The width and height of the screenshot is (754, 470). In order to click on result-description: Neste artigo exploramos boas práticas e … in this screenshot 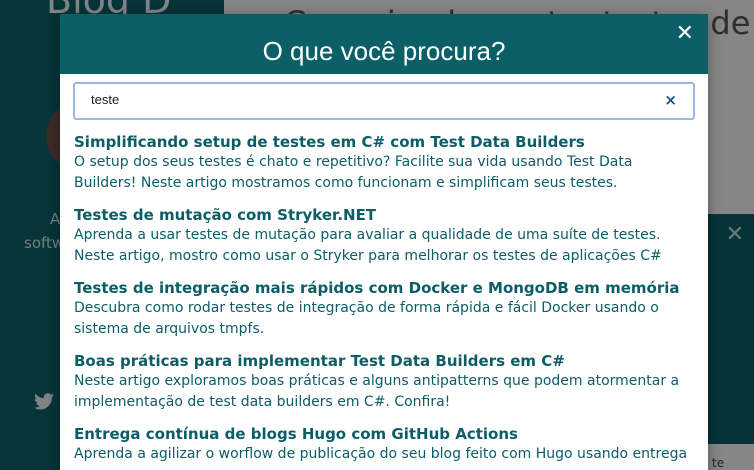, I will do `click(377, 391)`.